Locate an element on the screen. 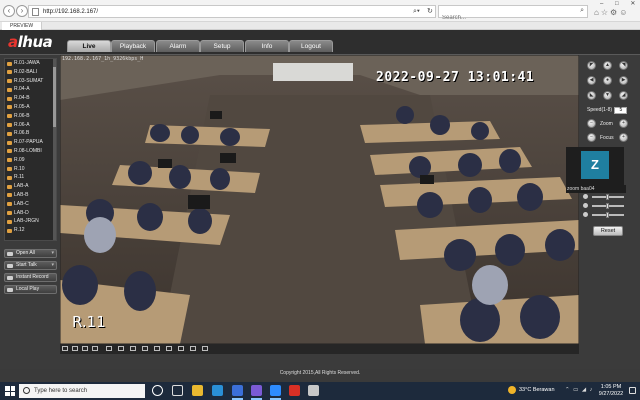  scroll-thumb is located at coordinates (54, 97).